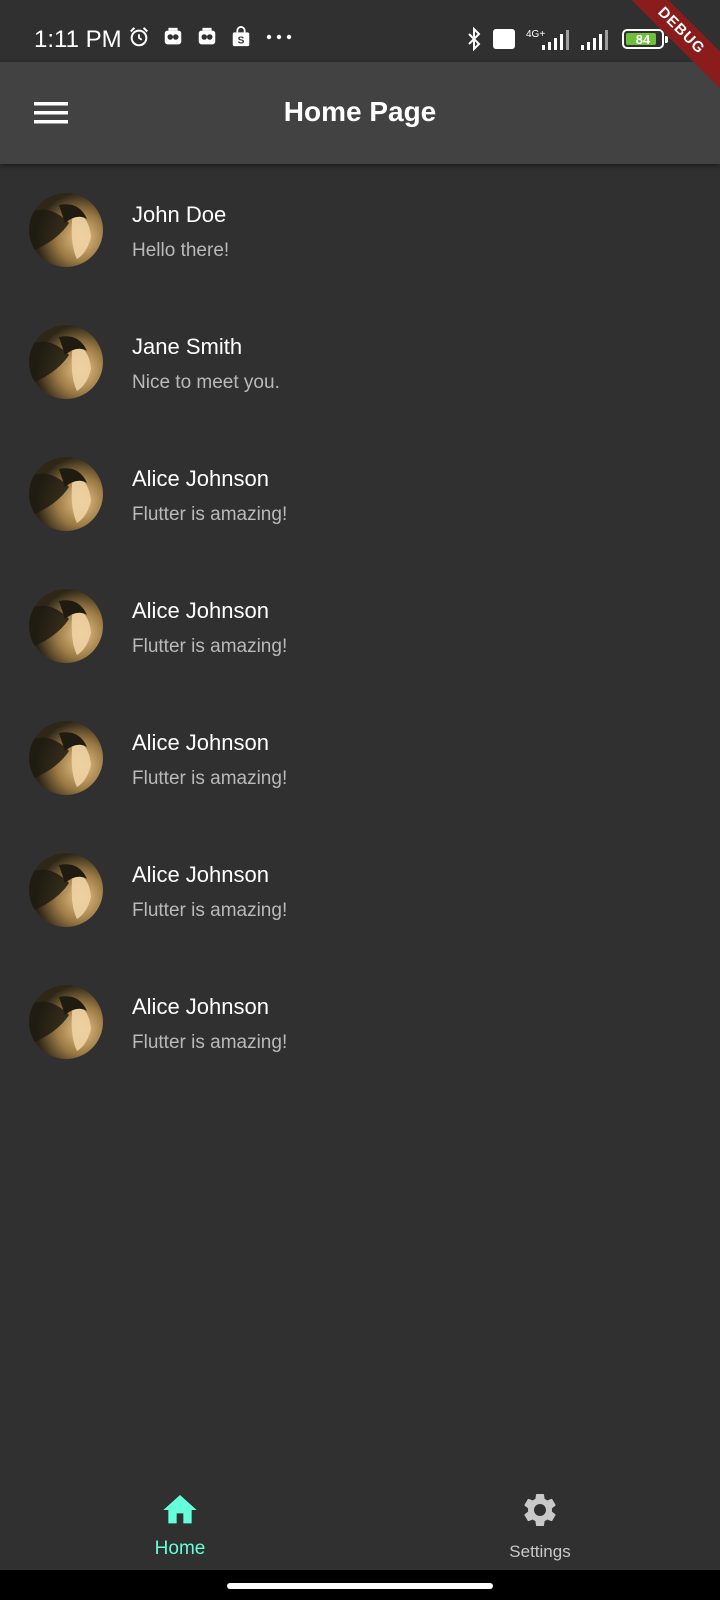 The image size is (720, 1600). I want to click on page-title: Home Page, so click(360, 111).